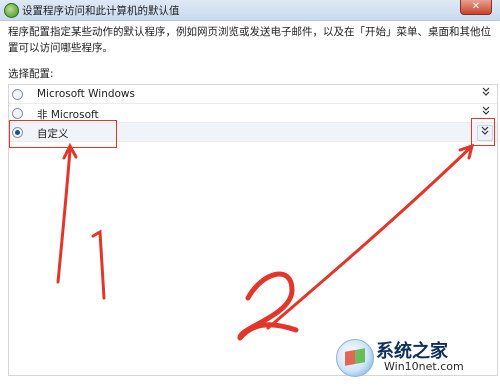 The height and width of the screenshot is (385, 500). Describe the element at coordinates (355, 358) in the screenshot. I see `watermark-logo-icon` at that location.